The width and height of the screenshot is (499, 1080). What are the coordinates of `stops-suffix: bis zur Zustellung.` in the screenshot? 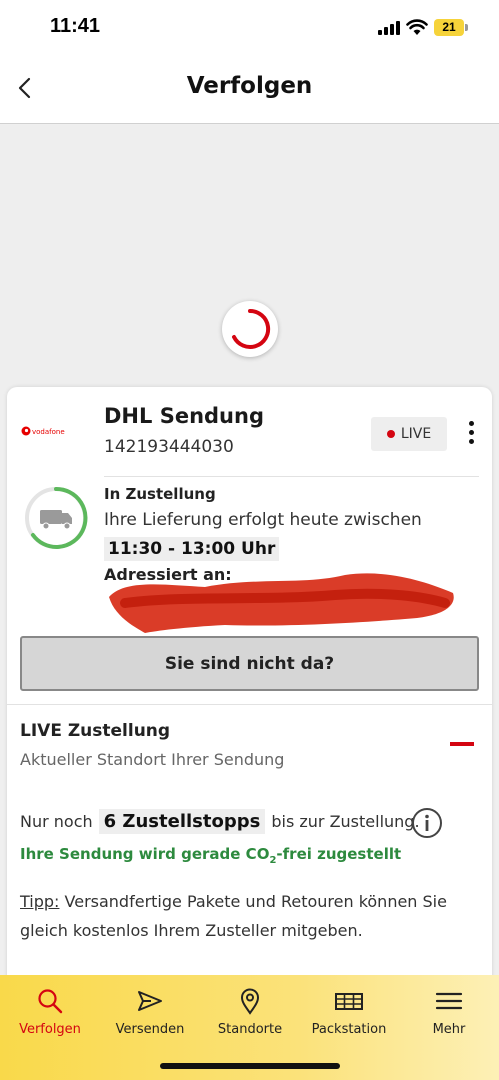 It's located at (345, 821).